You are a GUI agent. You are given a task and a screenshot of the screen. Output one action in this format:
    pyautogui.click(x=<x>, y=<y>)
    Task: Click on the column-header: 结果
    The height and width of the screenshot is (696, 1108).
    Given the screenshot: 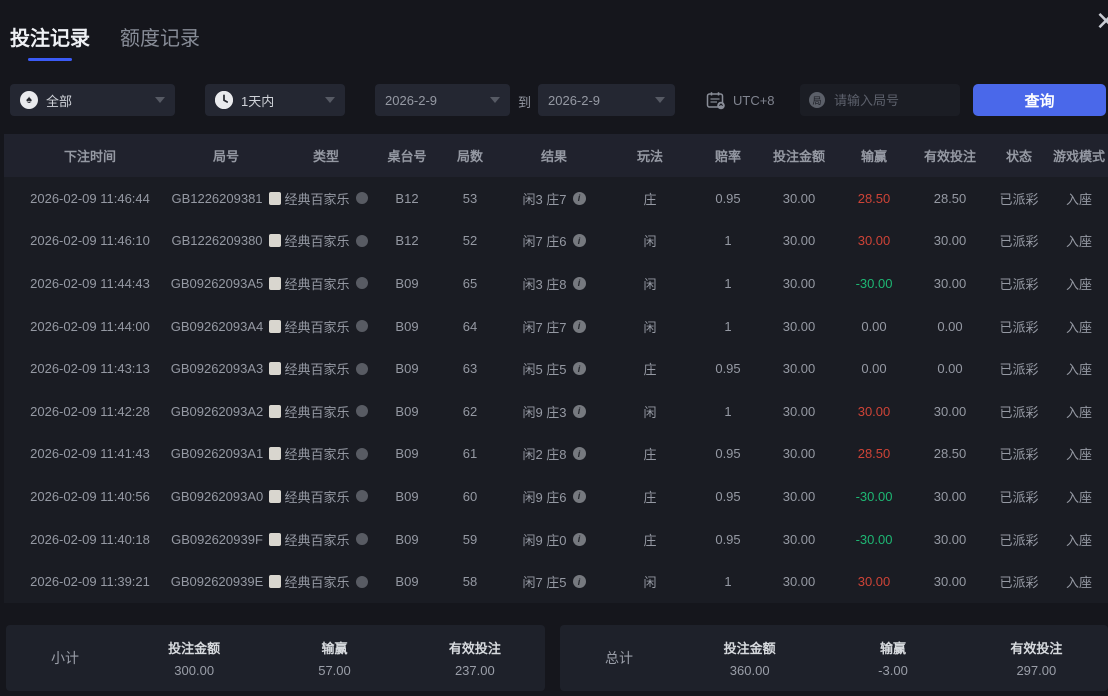 What is the action you would take?
    pyautogui.click(x=553, y=156)
    